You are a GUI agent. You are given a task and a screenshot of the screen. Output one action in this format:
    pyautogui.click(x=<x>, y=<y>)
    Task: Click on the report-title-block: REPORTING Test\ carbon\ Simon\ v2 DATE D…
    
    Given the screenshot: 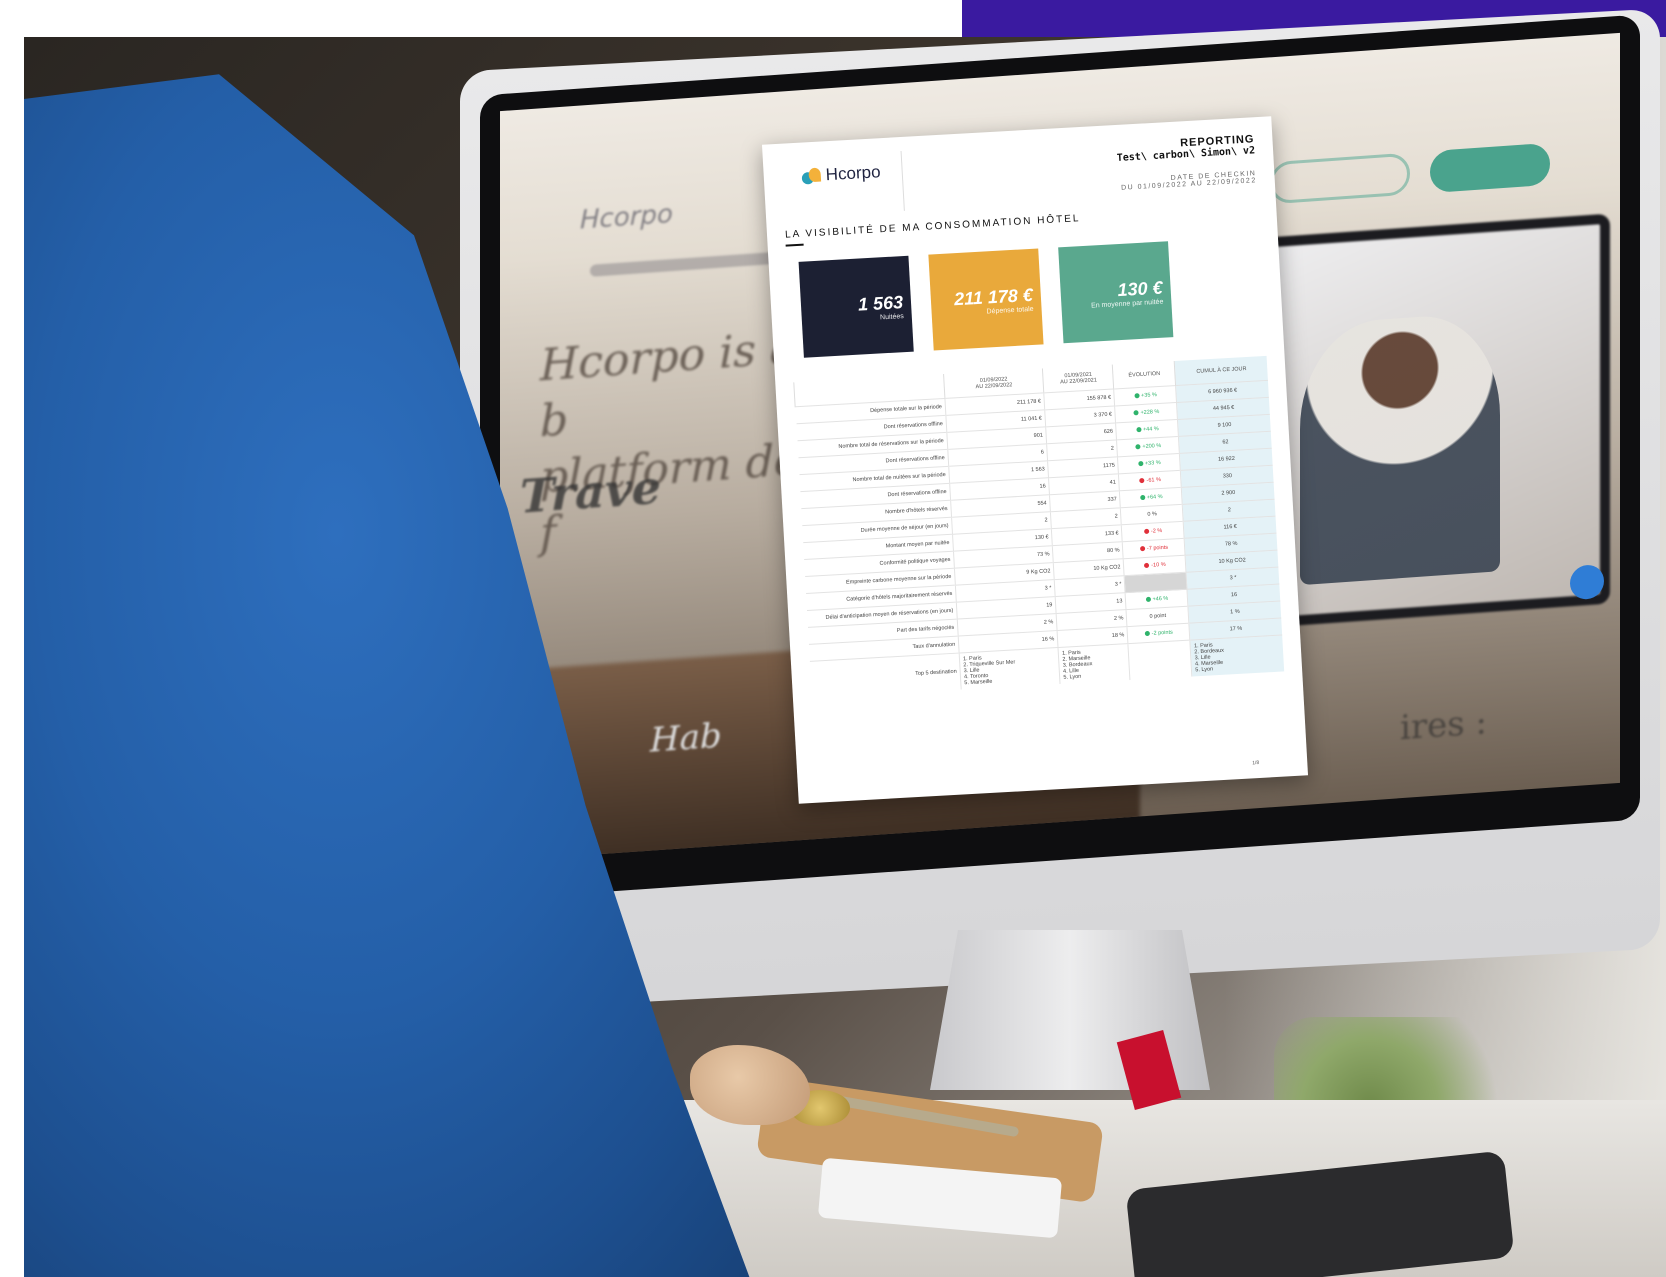 What is the action you would take?
    pyautogui.click(x=1186, y=162)
    